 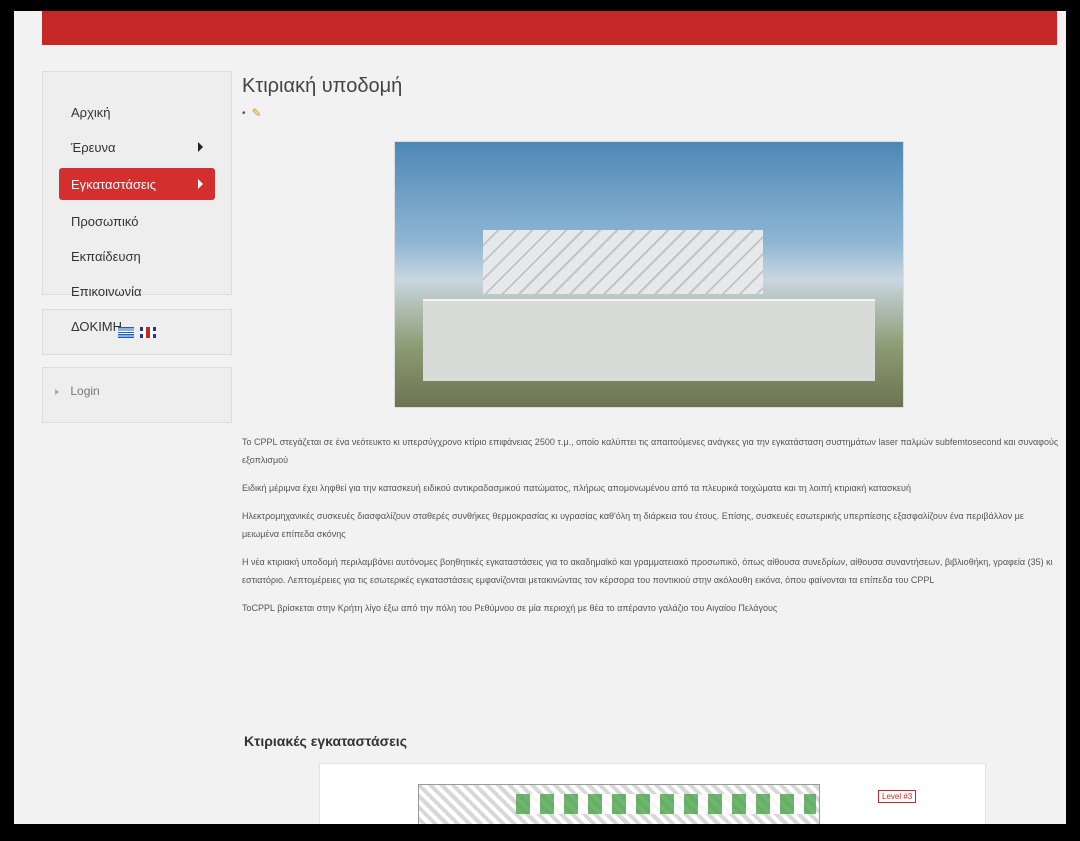 I want to click on menu-item-staff: Προσωπικό, so click(x=137, y=221).